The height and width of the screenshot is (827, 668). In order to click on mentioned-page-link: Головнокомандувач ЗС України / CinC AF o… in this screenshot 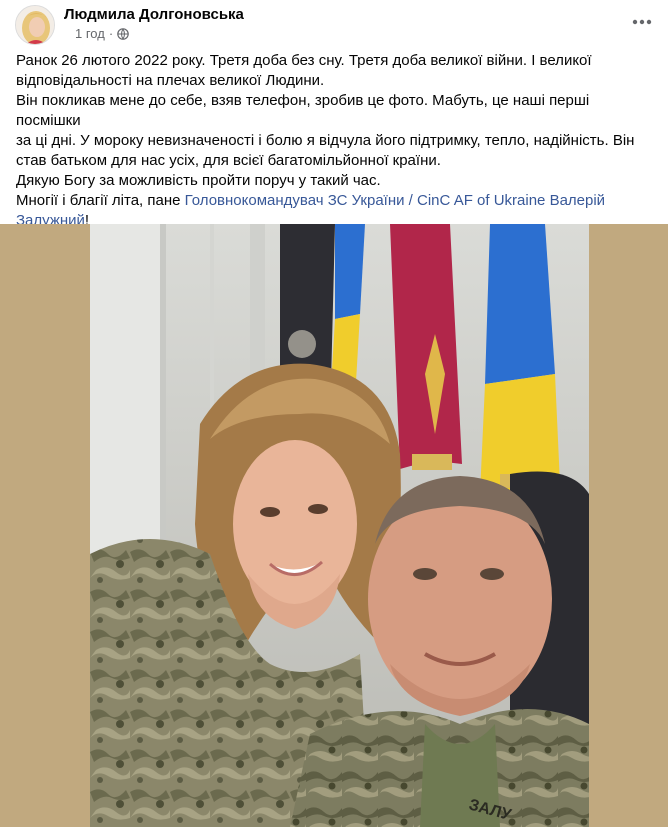, I will do `click(395, 200)`.